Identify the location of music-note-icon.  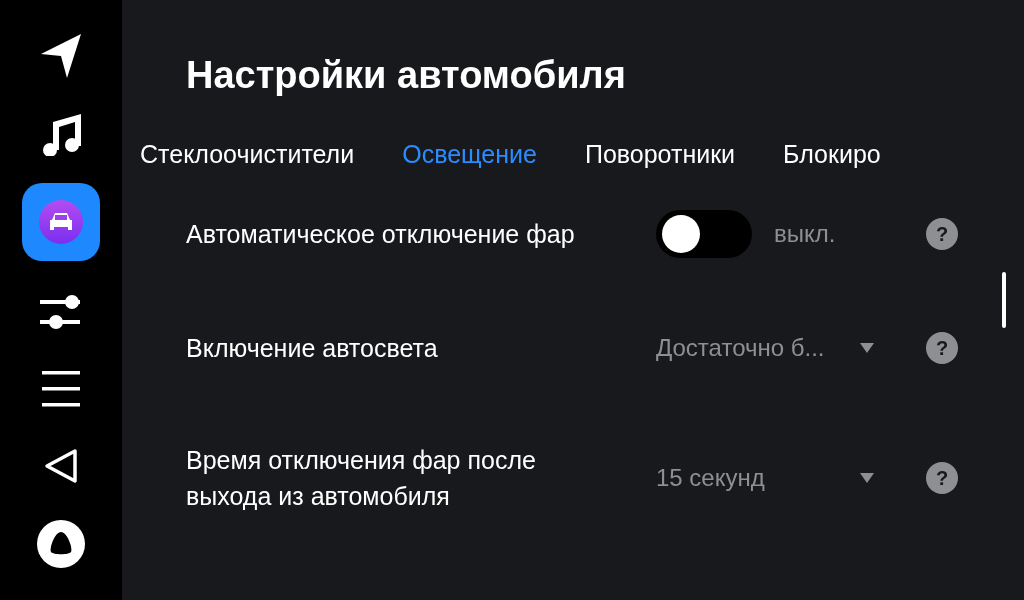
(61, 133).